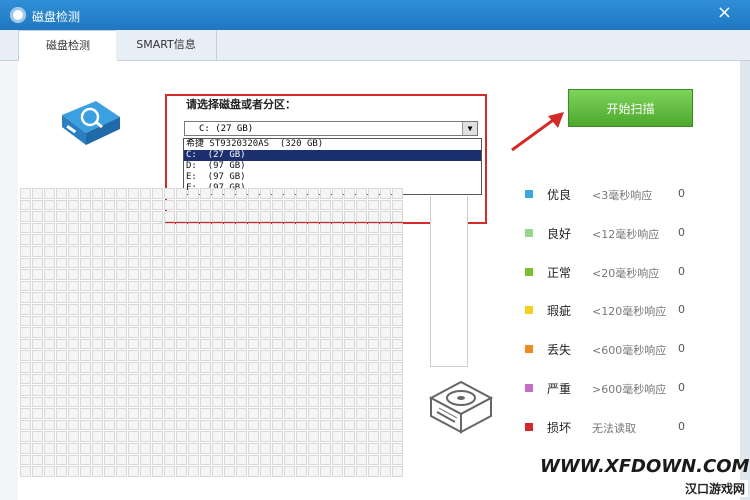  I want to click on disk-select: C: (27 GB) ▼, so click(331, 128).